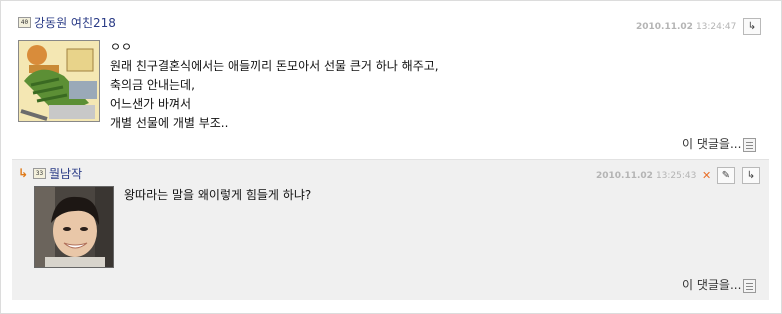 The width and height of the screenshot is (782, 314). I want to click on comment-author: 뭘남작, so click(65, 174).